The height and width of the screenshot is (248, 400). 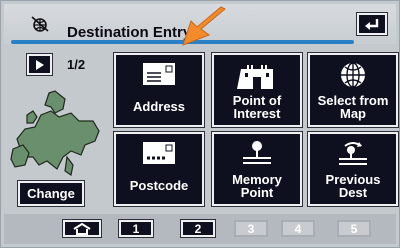 I want to click on postcode-label: Postcode, so click(x=159, y=185).